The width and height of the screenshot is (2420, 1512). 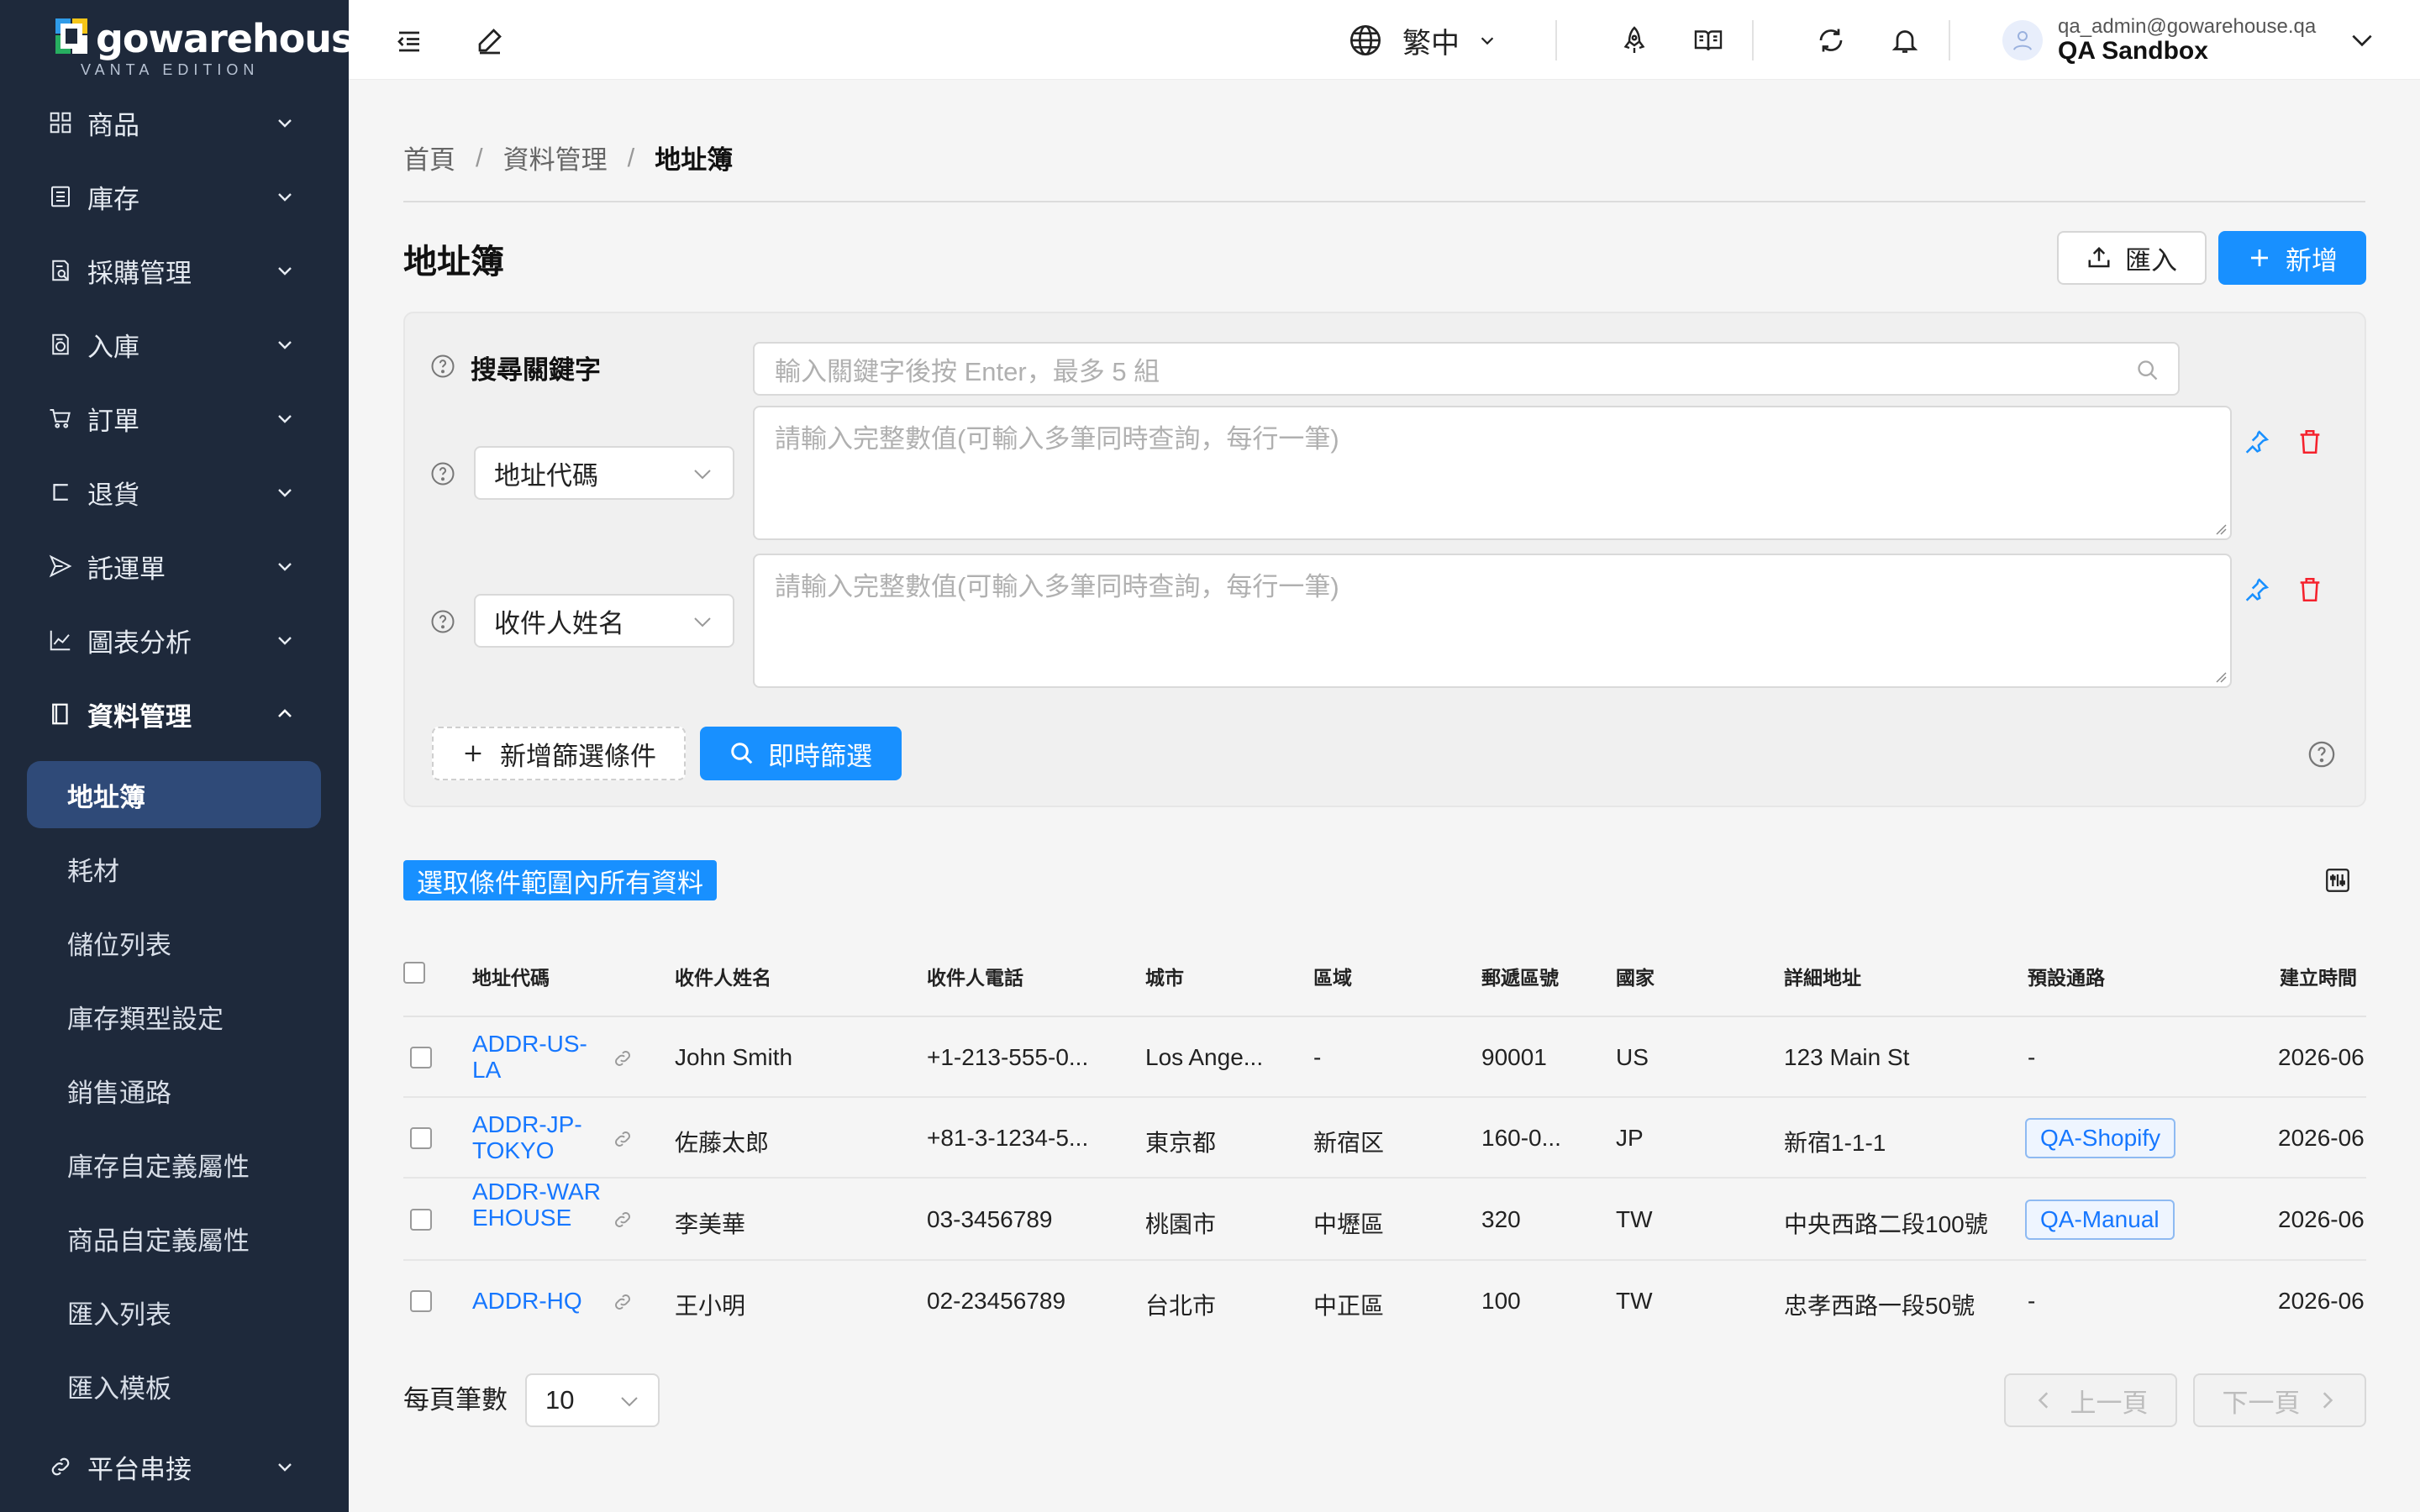 I want to click on sidebar-item-analytics: 圖表分析, so click(x=174, y=640).